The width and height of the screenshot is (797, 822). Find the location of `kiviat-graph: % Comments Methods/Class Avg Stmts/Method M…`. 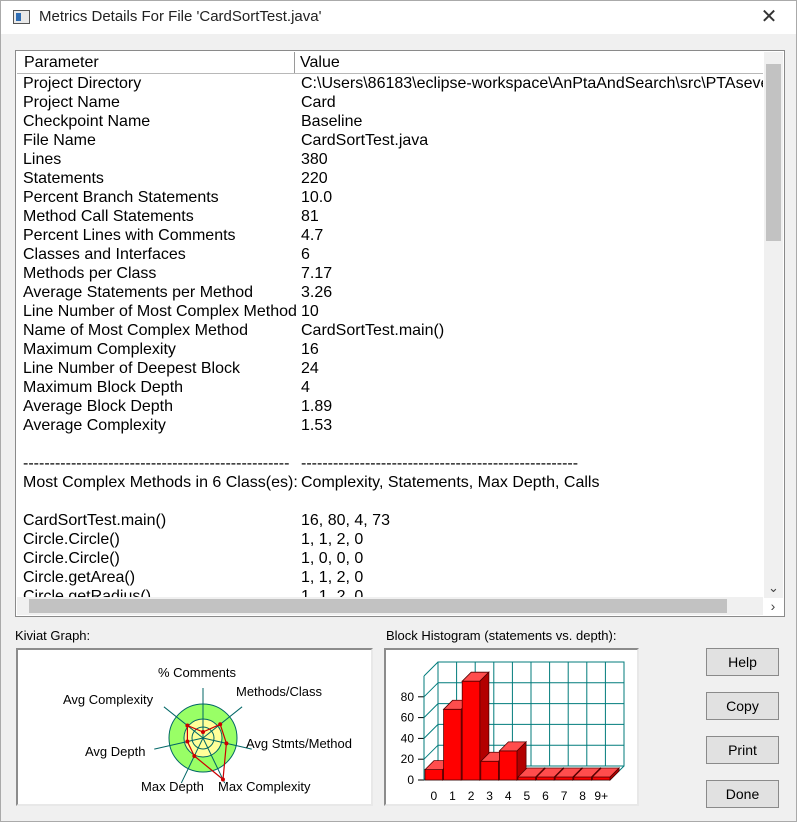

kiviat-graph: % Comments Methods/Class Avg Stmts/Method M… is located at coordinates (207, 729).